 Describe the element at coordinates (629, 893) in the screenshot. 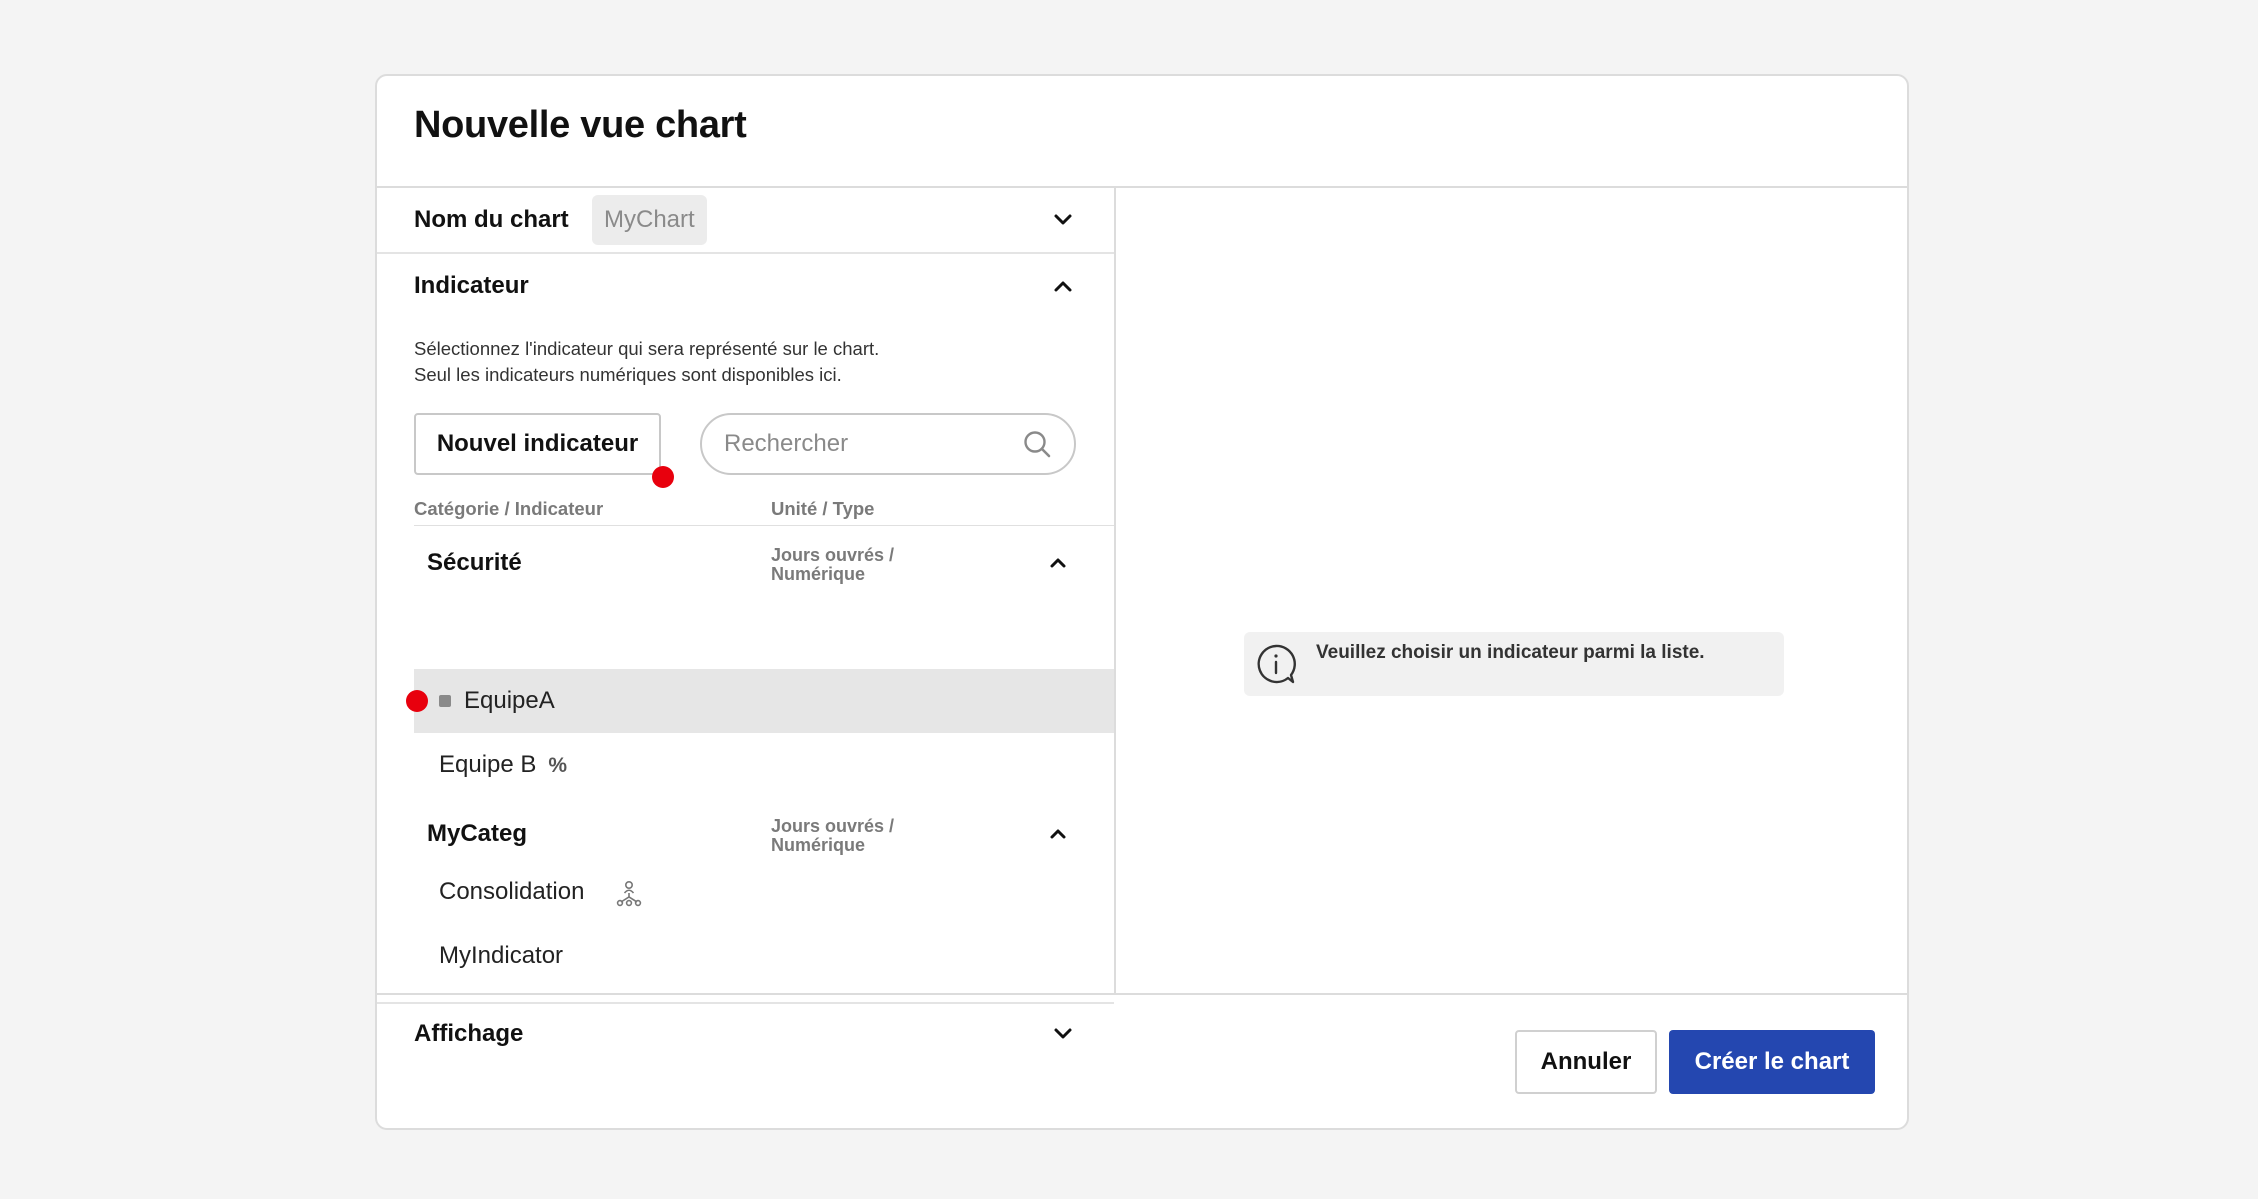

I see `hierarchy-icon` at that location.